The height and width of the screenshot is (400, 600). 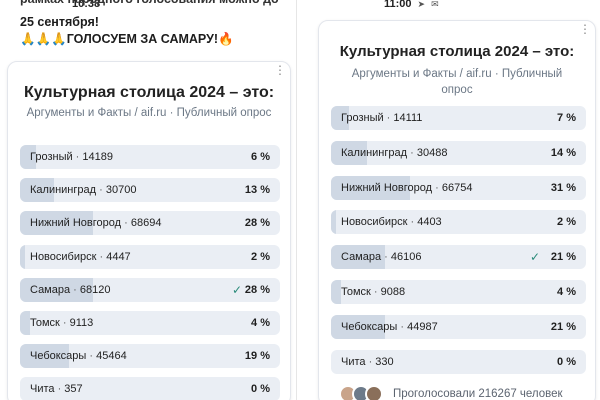 I want to click on poll-option-votes: 66754, so click(x=457, y=187).